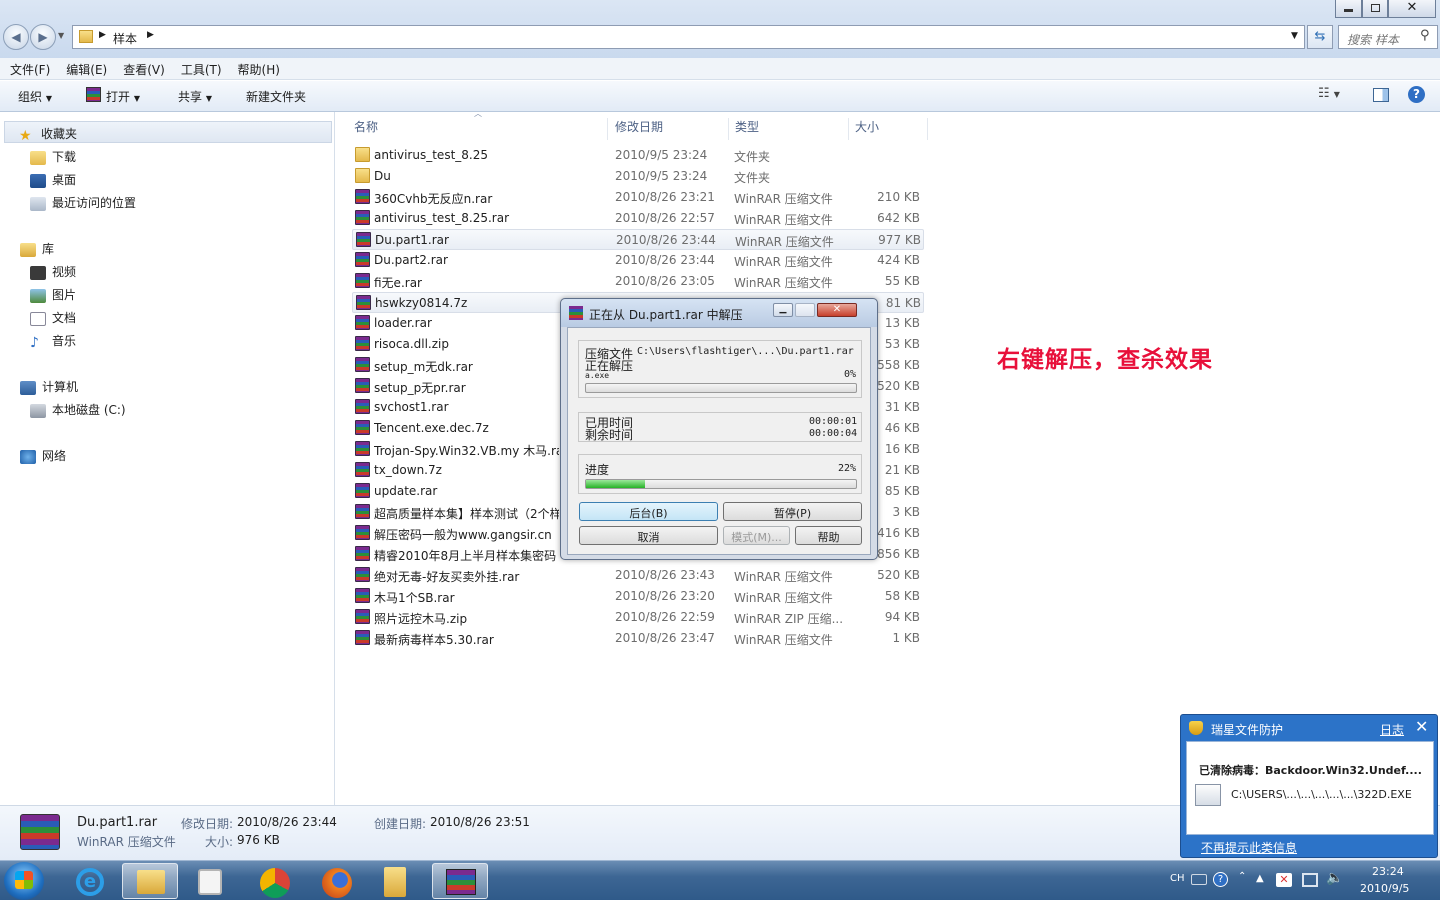 This screenshot has height=900, width=1440. I want to click on nav-item-downloads: 下载, so click(53, 156).